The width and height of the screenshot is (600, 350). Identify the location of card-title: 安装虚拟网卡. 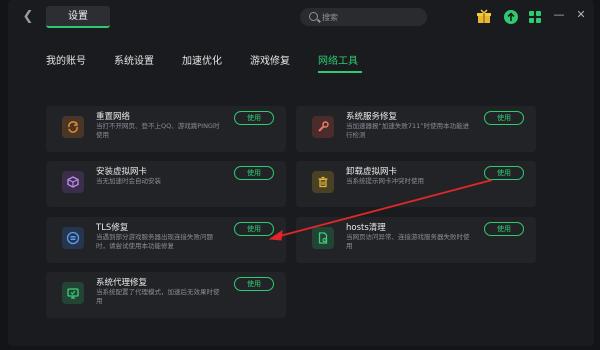
(122, 172).